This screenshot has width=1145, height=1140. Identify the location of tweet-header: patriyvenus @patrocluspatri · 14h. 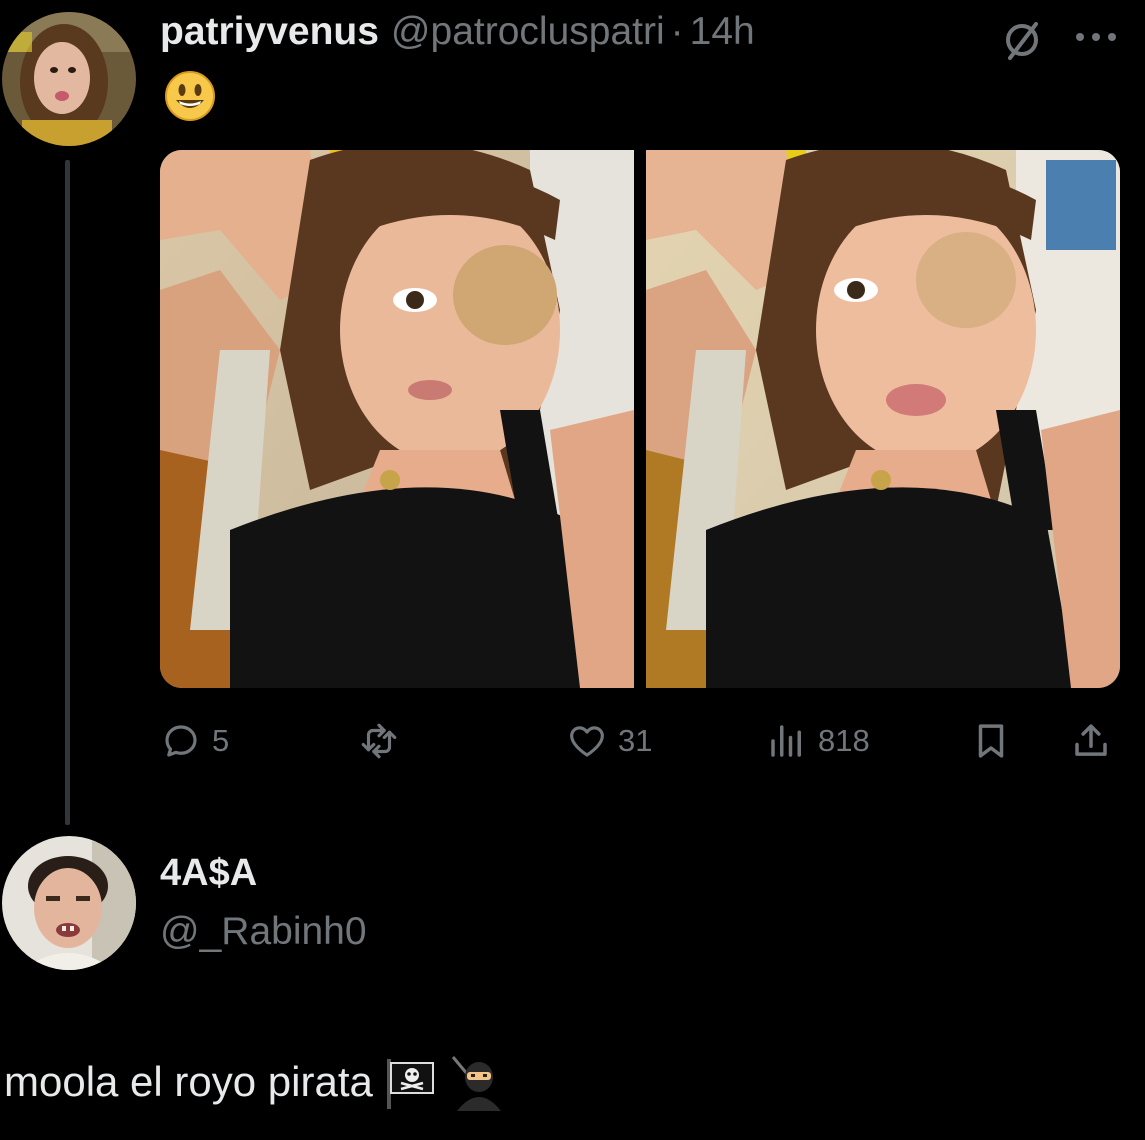
(457, 34).